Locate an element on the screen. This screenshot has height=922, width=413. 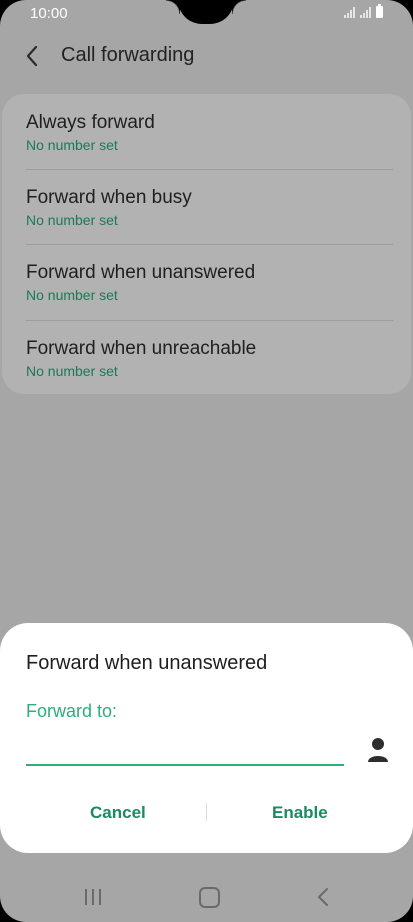
back-arrow-icon is located at coordinates (33, 56).